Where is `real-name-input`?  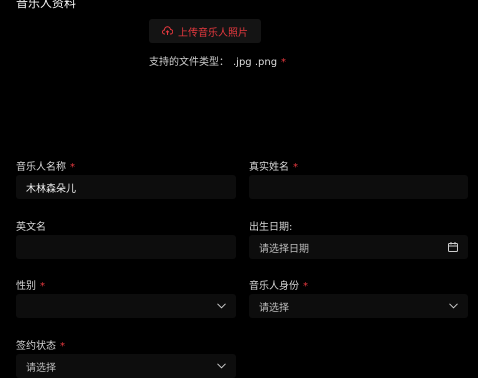
real-name-input is located at coordinates (358, 187).